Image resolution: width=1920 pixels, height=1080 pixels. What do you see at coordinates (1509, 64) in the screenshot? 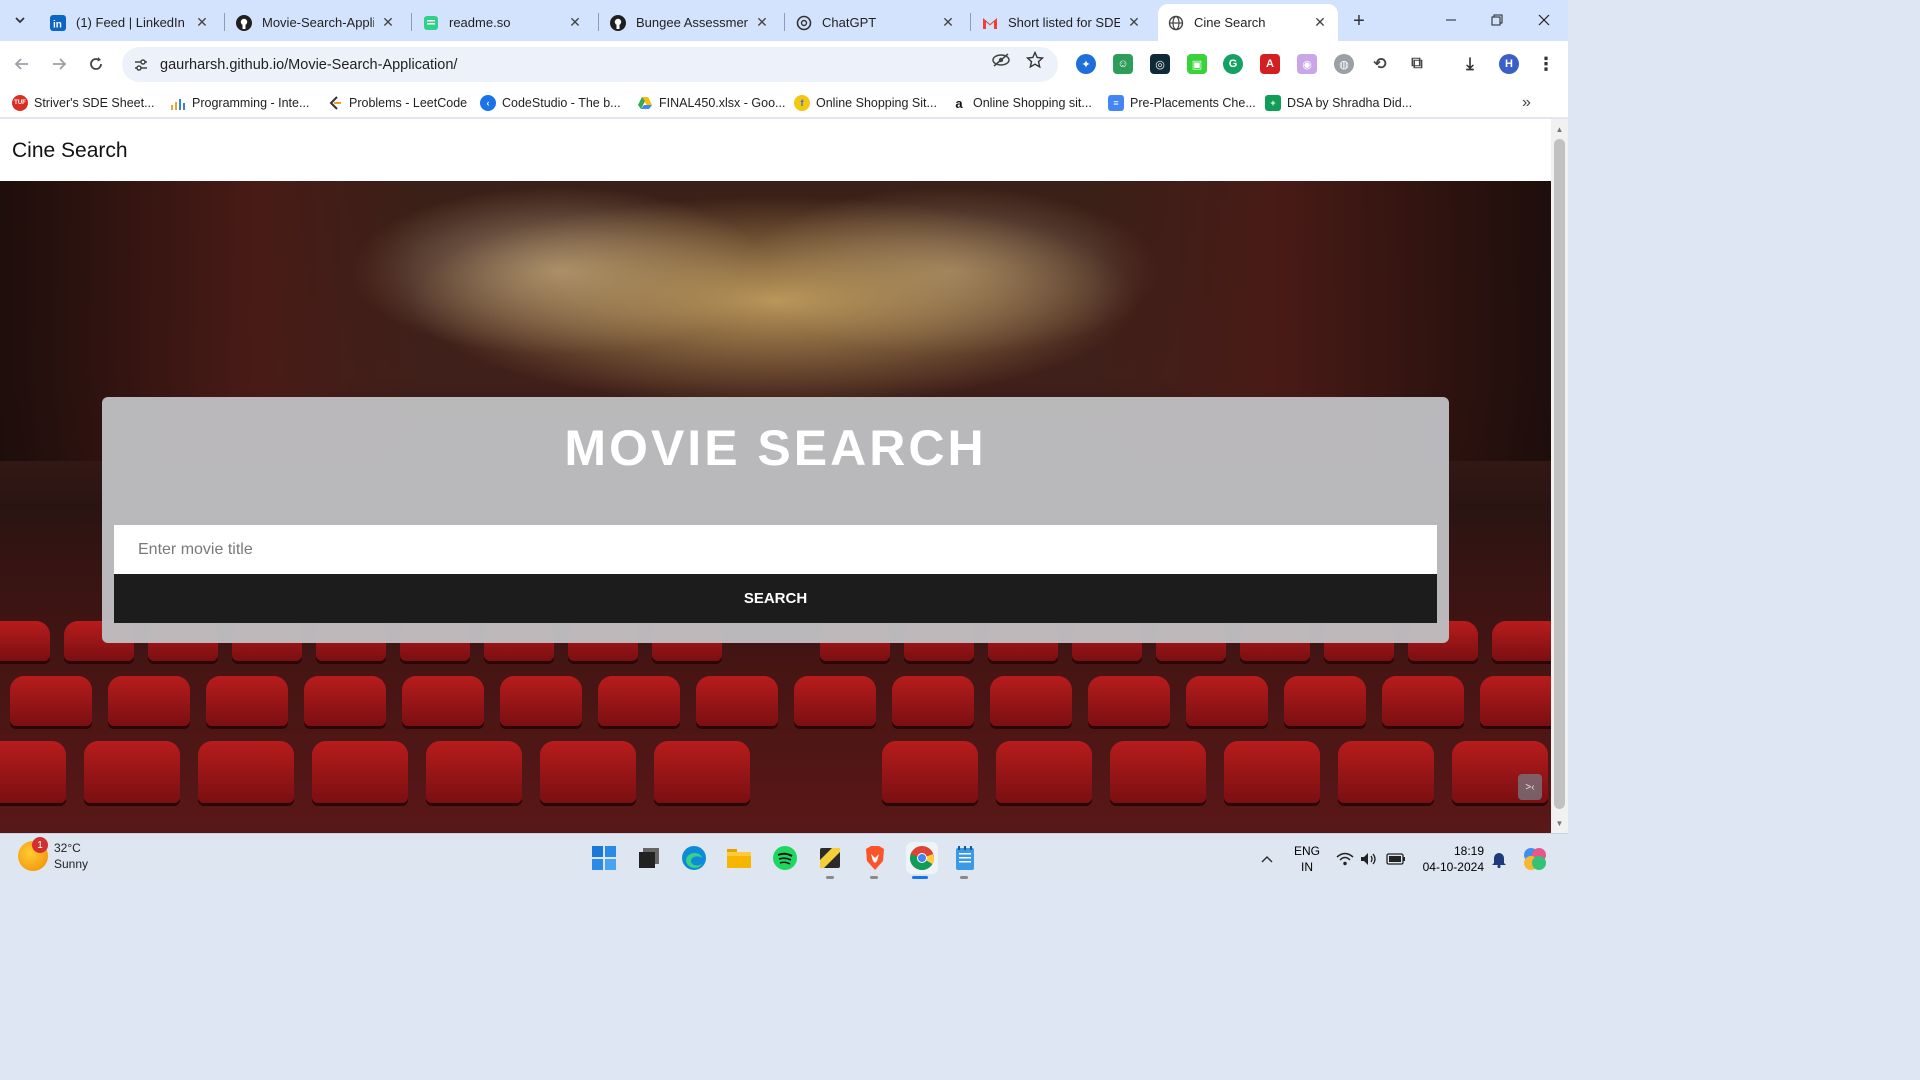
I see `profile-avatar: H` at bounding box center [1509, 64].